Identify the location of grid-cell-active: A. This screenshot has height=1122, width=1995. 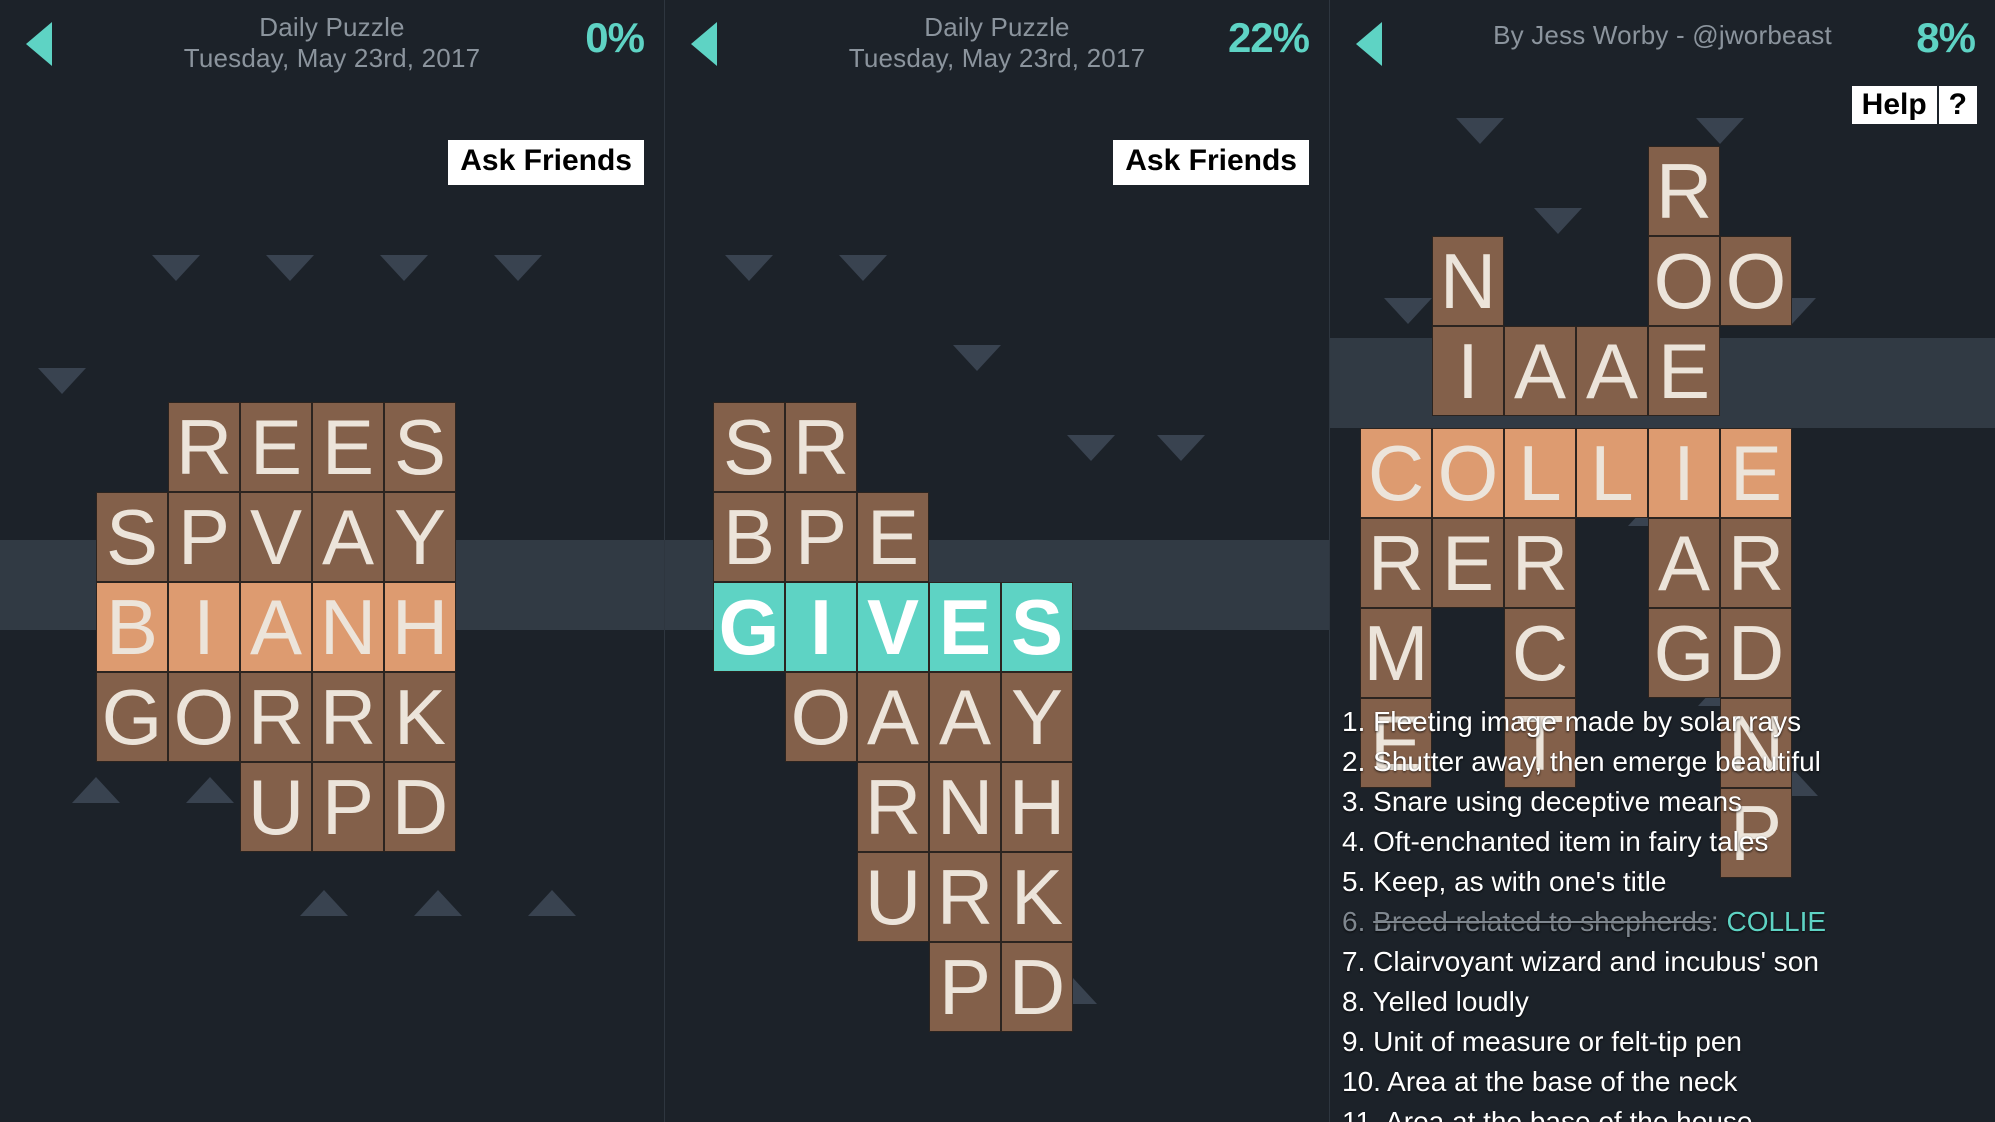
(276, 627).